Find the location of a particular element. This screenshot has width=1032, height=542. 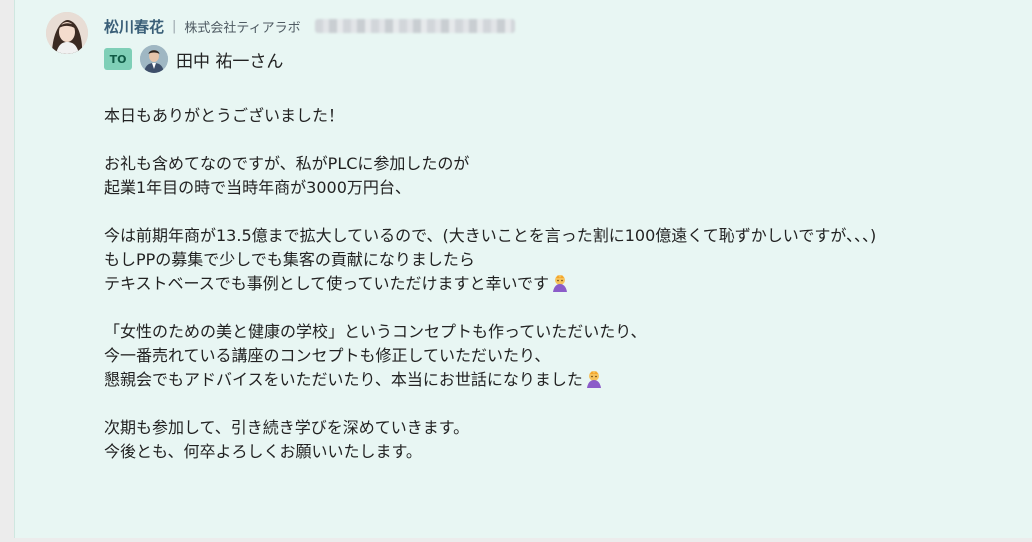

message-line: 起業1年目の時で当時年商が3000万円台、 is located at coordinates (257, 187).